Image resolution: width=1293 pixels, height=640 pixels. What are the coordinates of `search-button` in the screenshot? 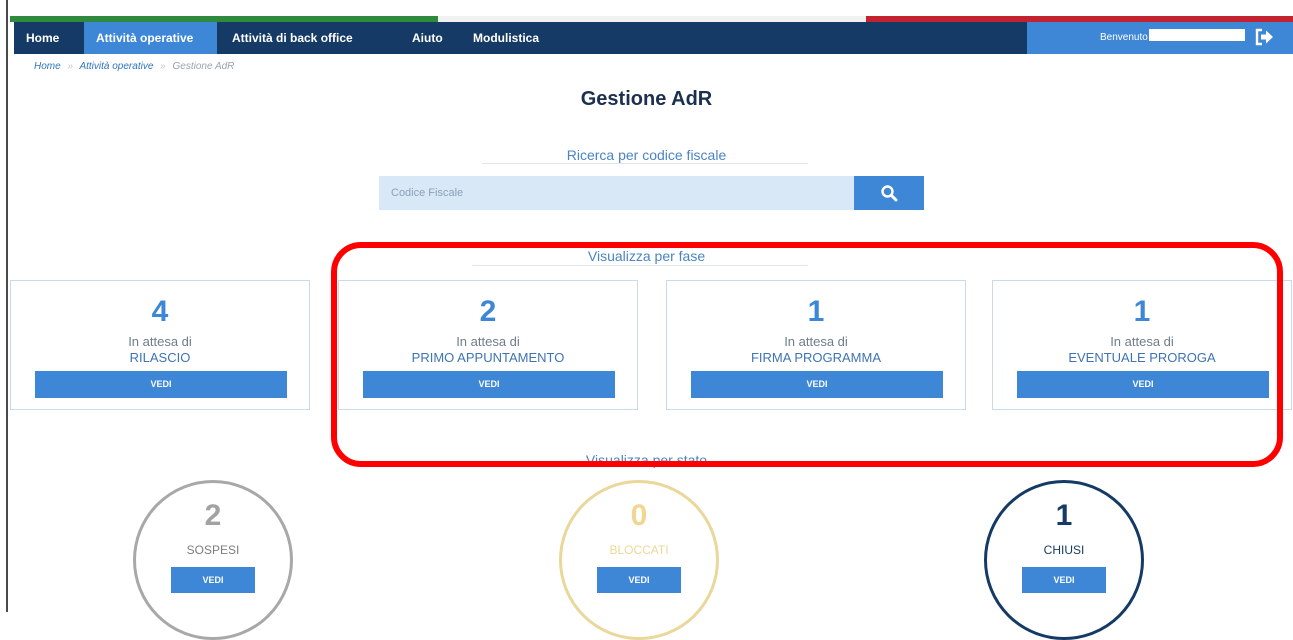 It's located at (889, 193).